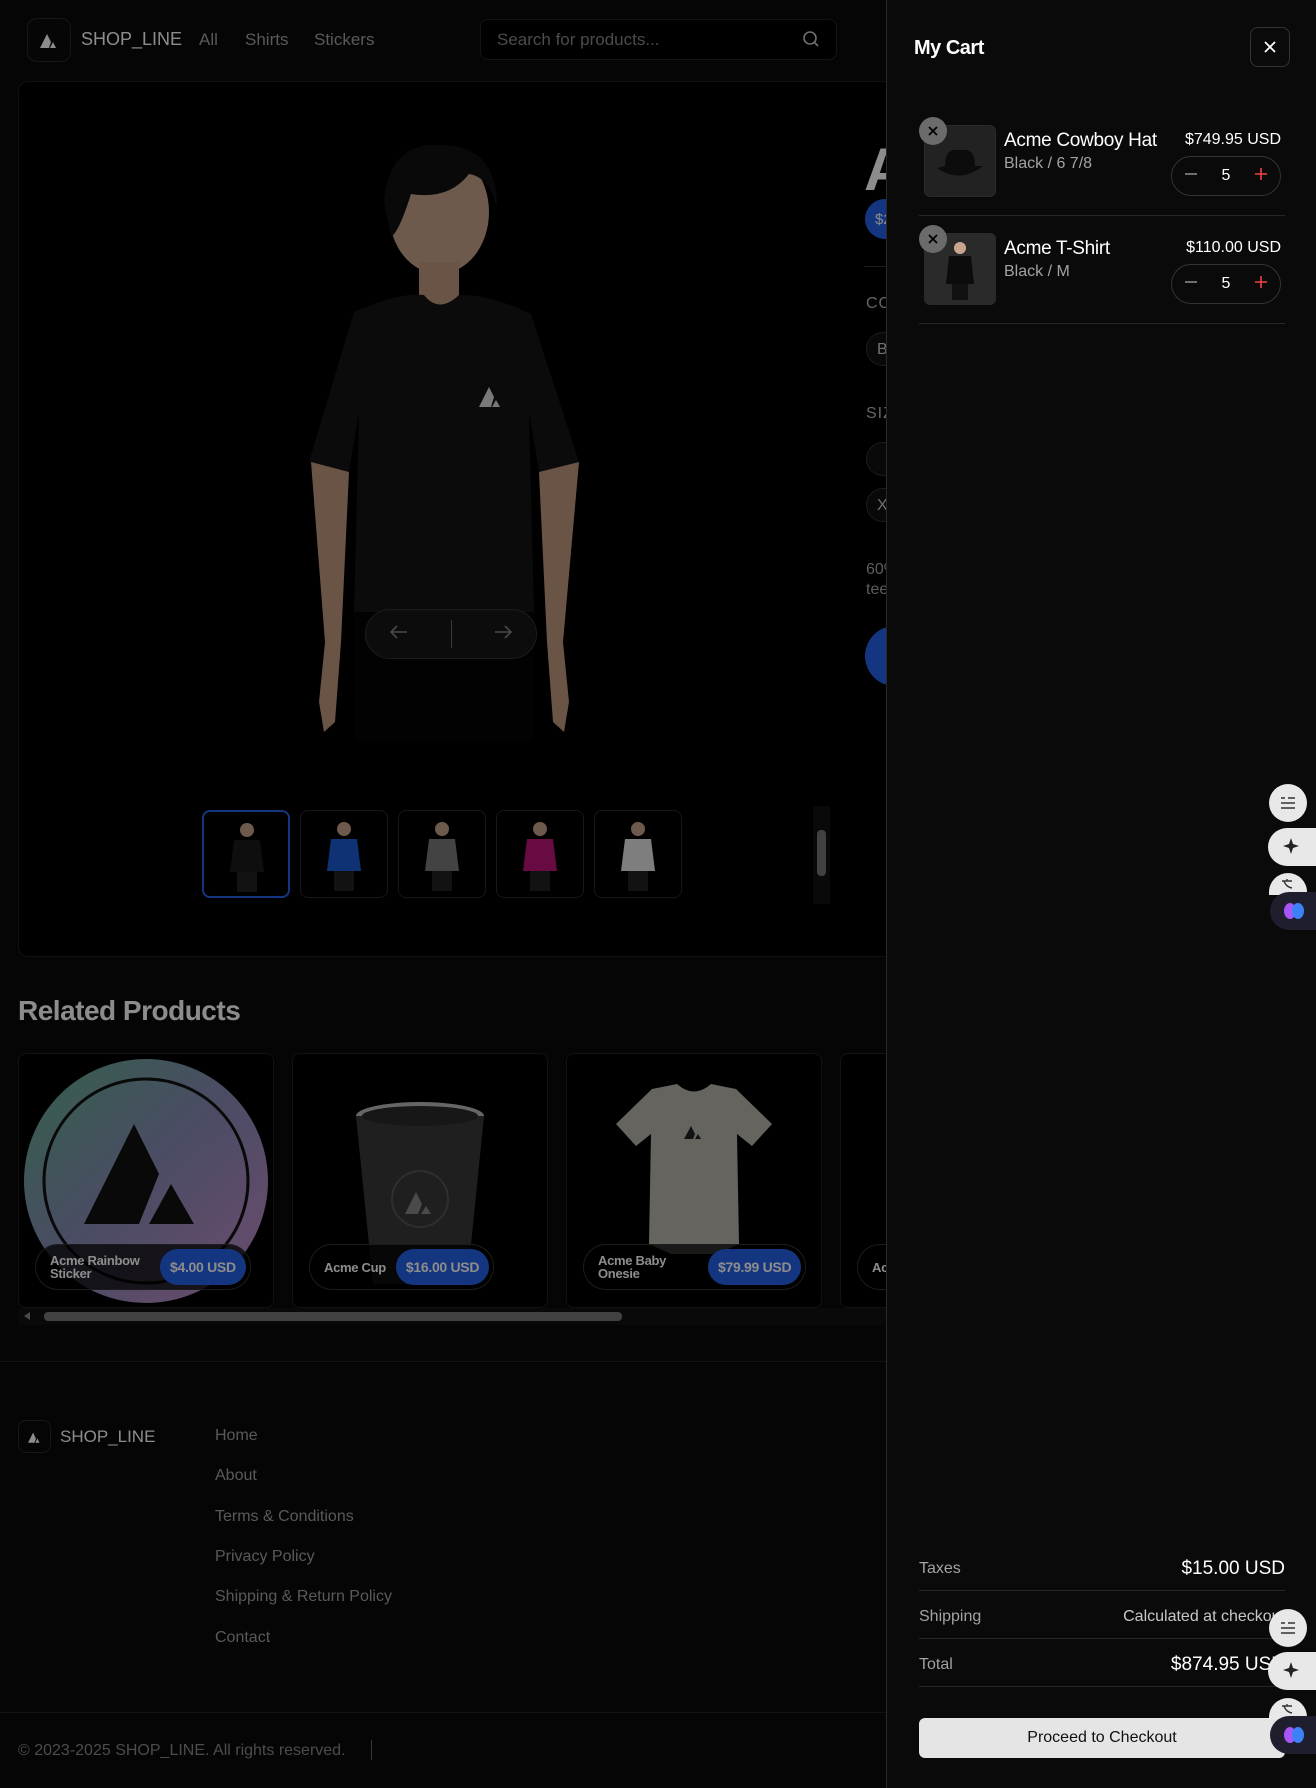 Image resolution: width=1316 pixels, height=1788 pixels. I want to click on search-icon, so click(811, 41).